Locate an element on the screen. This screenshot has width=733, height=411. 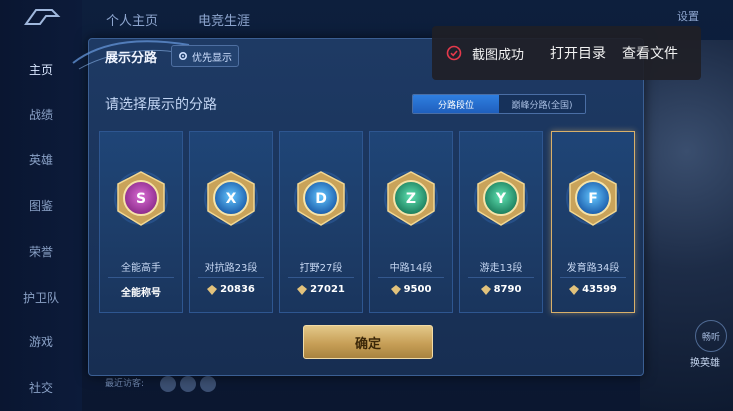
nav-item-games: 游戏 is located at coordinates (41, 341).